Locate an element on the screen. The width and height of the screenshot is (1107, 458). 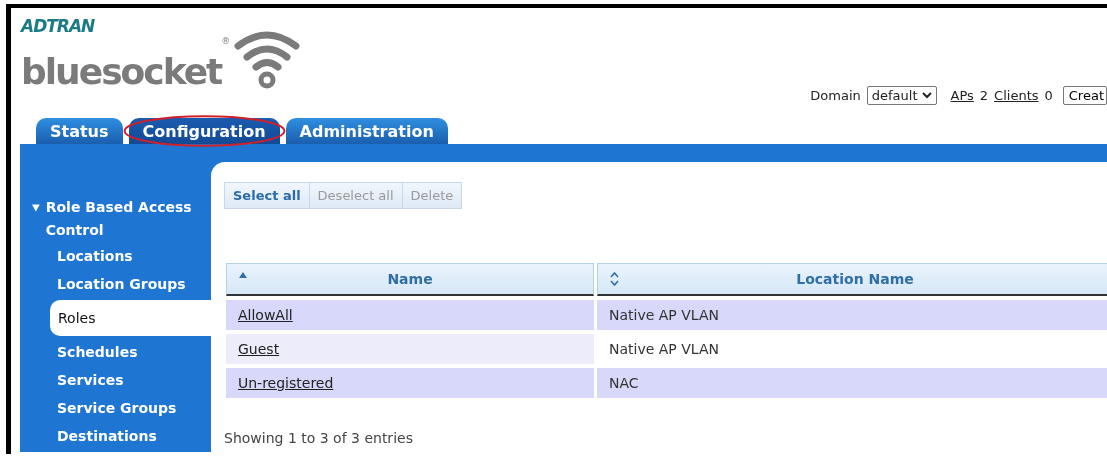
clients-link: Clients is located at coordinates (1016, 95).